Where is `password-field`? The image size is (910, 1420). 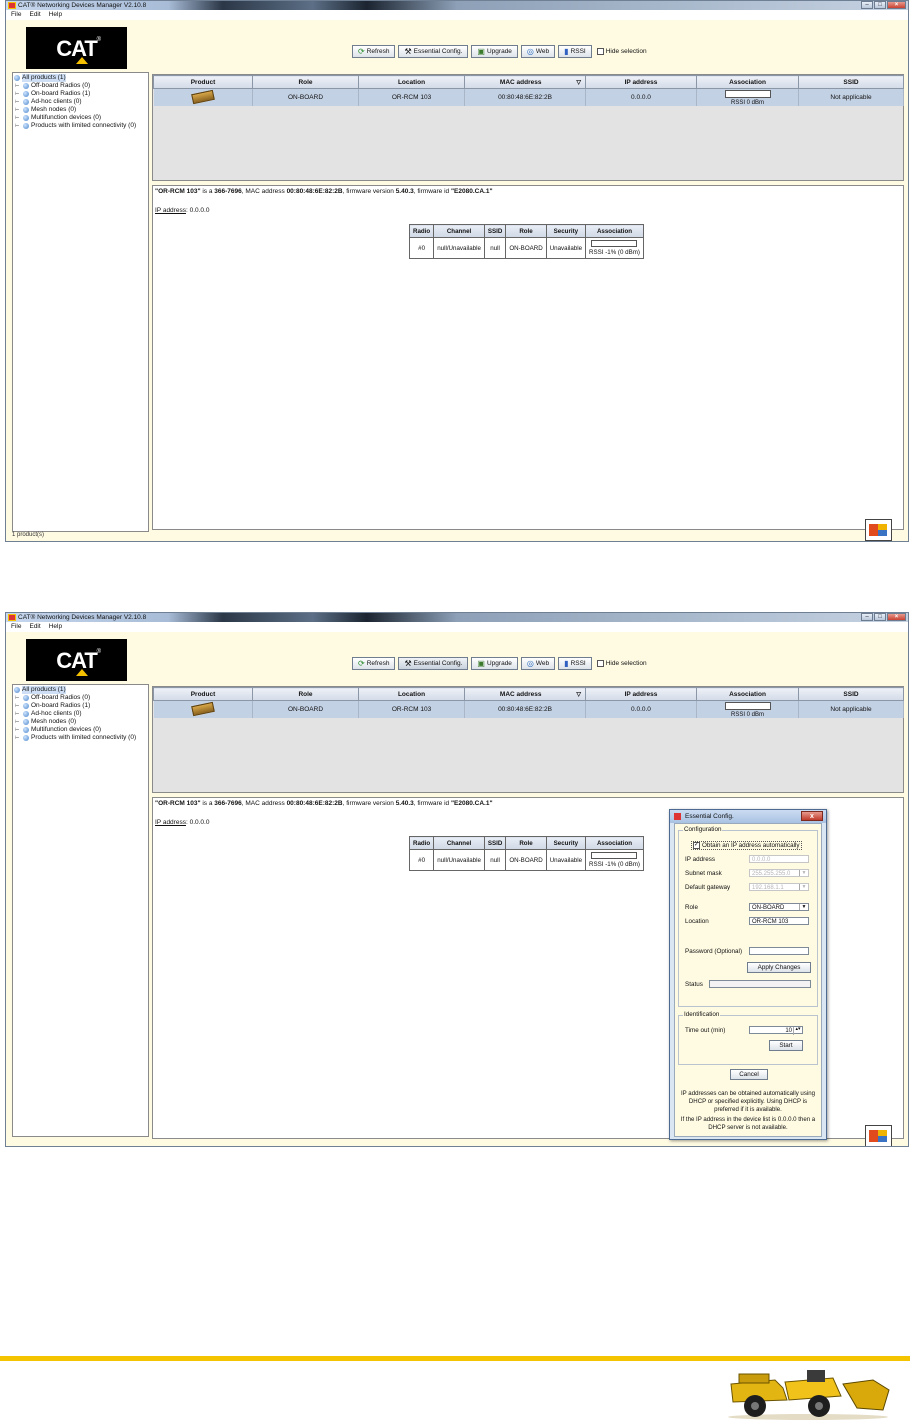 password-field is located at coordinates (779, 951).